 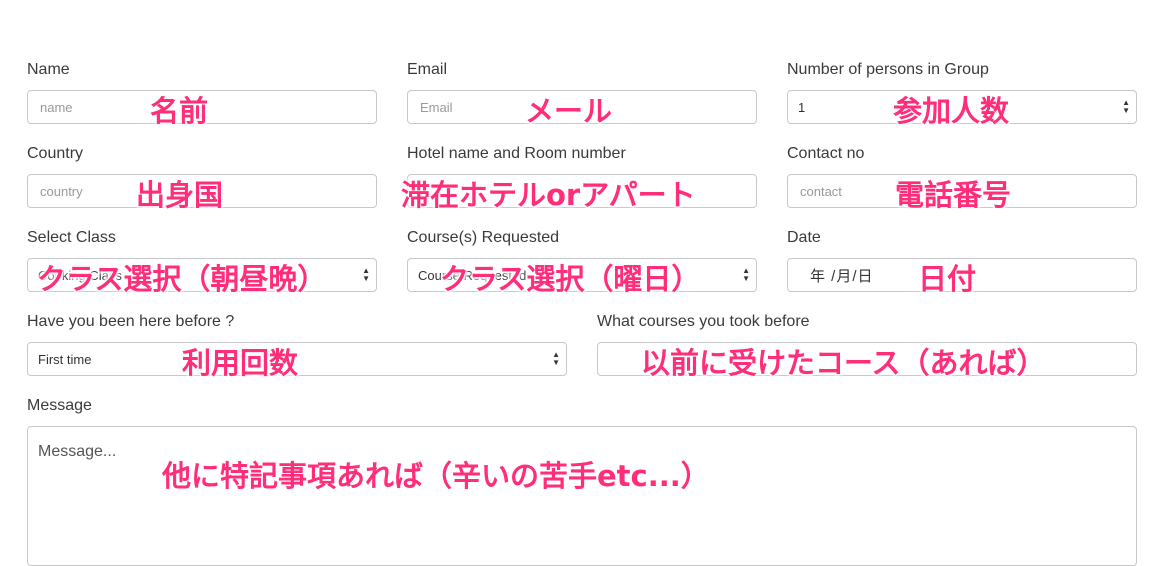 What do you see at coordinates (297, 359) in the screenshot?
I see `been-here-select: First time ▲ ▼` at bounding box center [297, 359].